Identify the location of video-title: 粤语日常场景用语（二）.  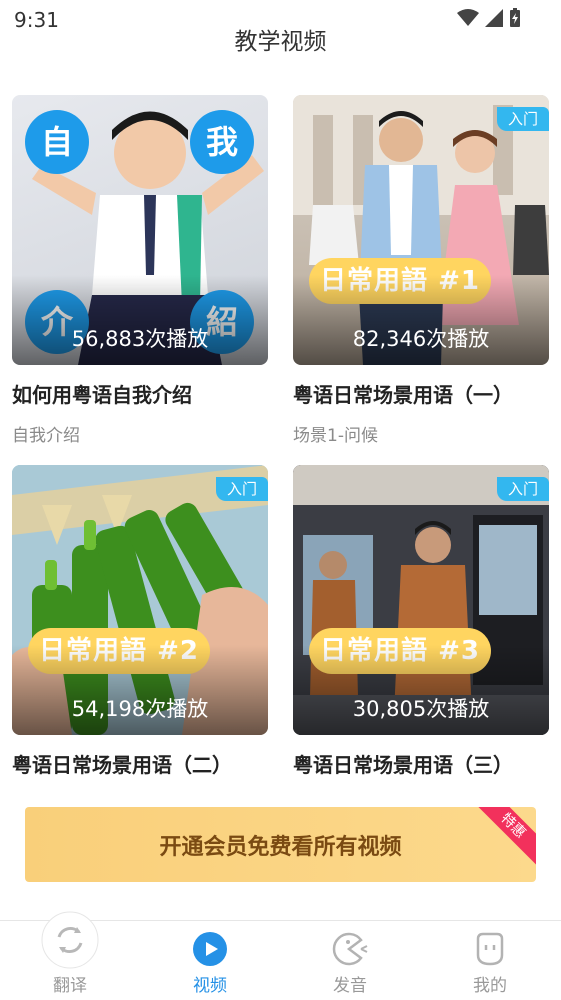
(122, 763).